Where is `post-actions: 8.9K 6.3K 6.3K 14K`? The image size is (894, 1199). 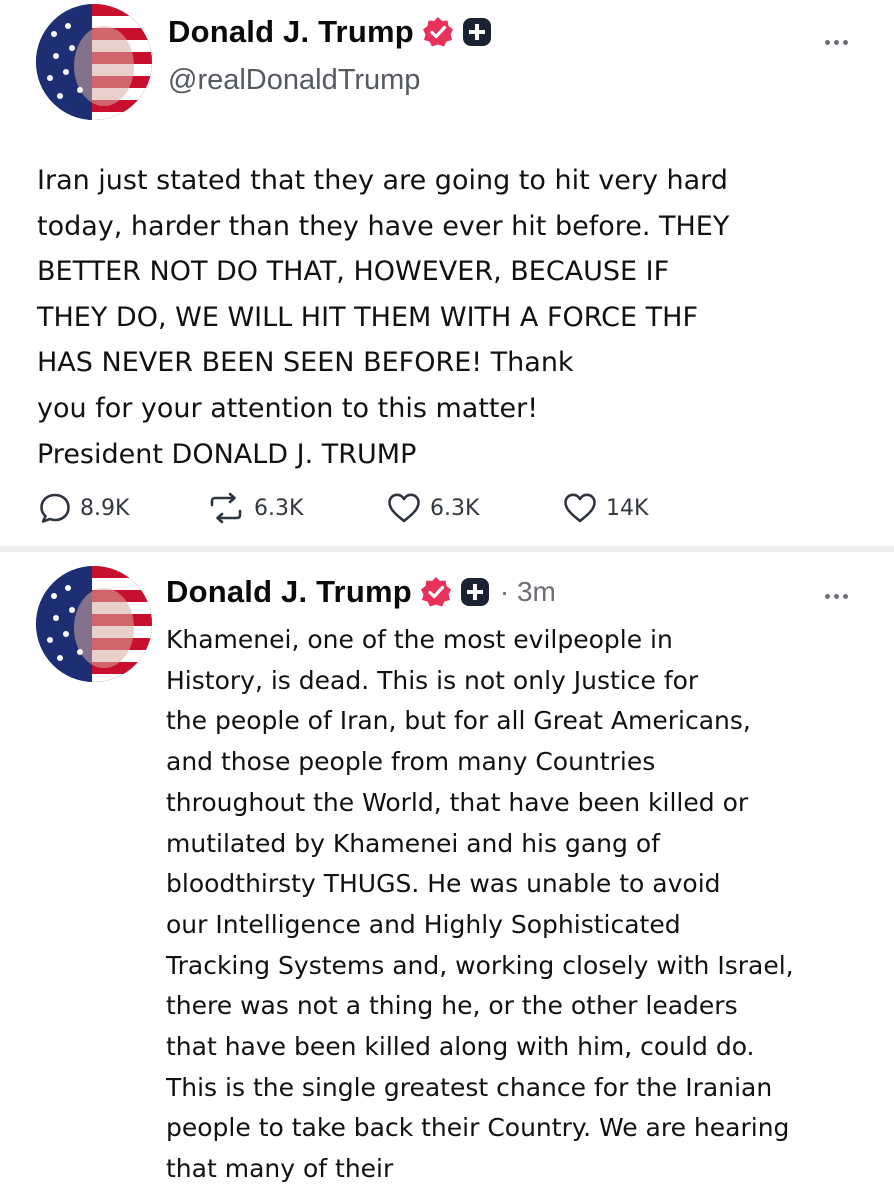
post-actions: 8.9K 6.3K 6.3K 14K is located at coordinates (447, 511).